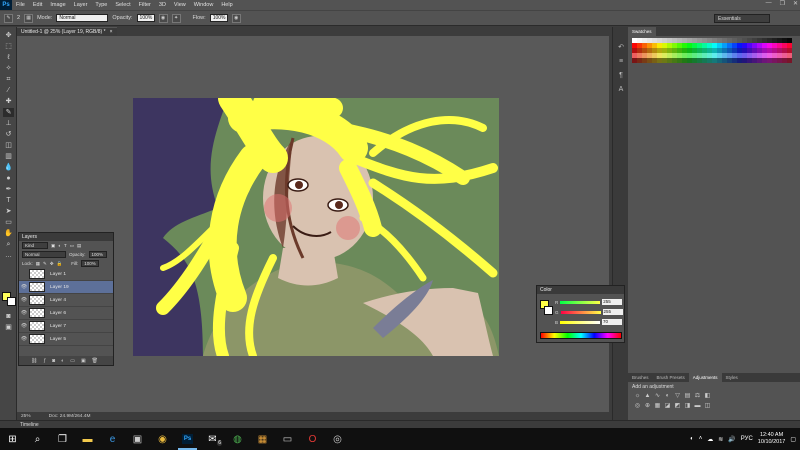  What do you see at coordinates (204, 5) in the screenshot?
I see `menu-window: Window` at bounding box center [204, 5].